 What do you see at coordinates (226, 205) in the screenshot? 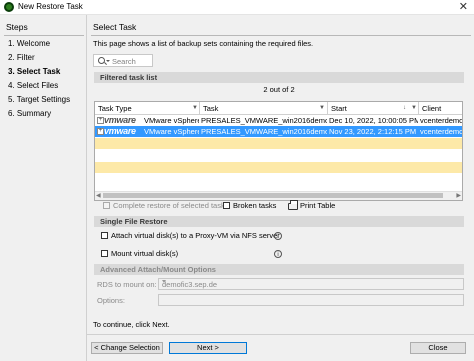
I see `broken-tasks-checkbox` at bounding box center [226, 205].